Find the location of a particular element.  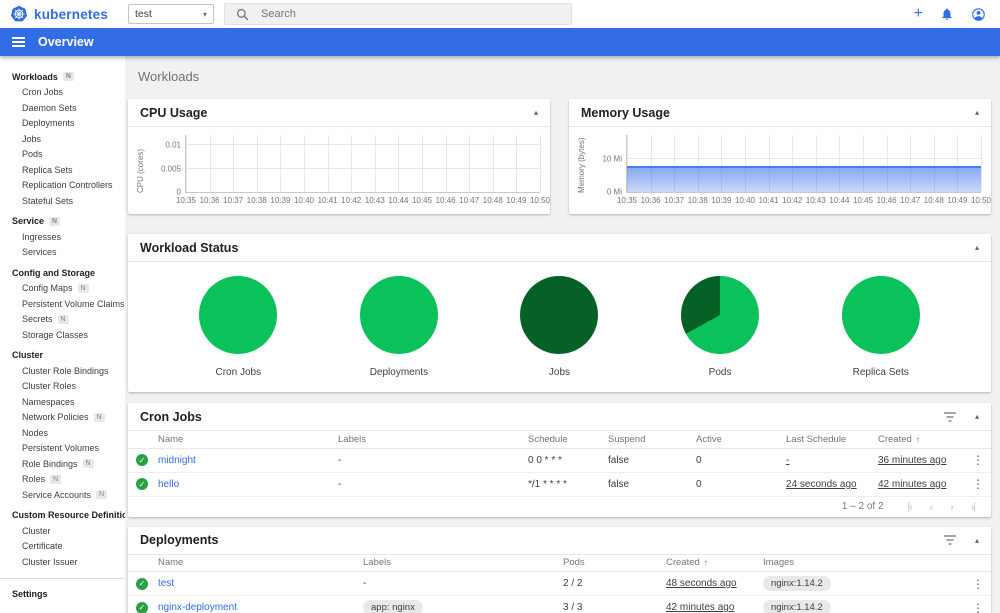

kubernetes-logo: kubernetes is located at coordinates (60, 14).